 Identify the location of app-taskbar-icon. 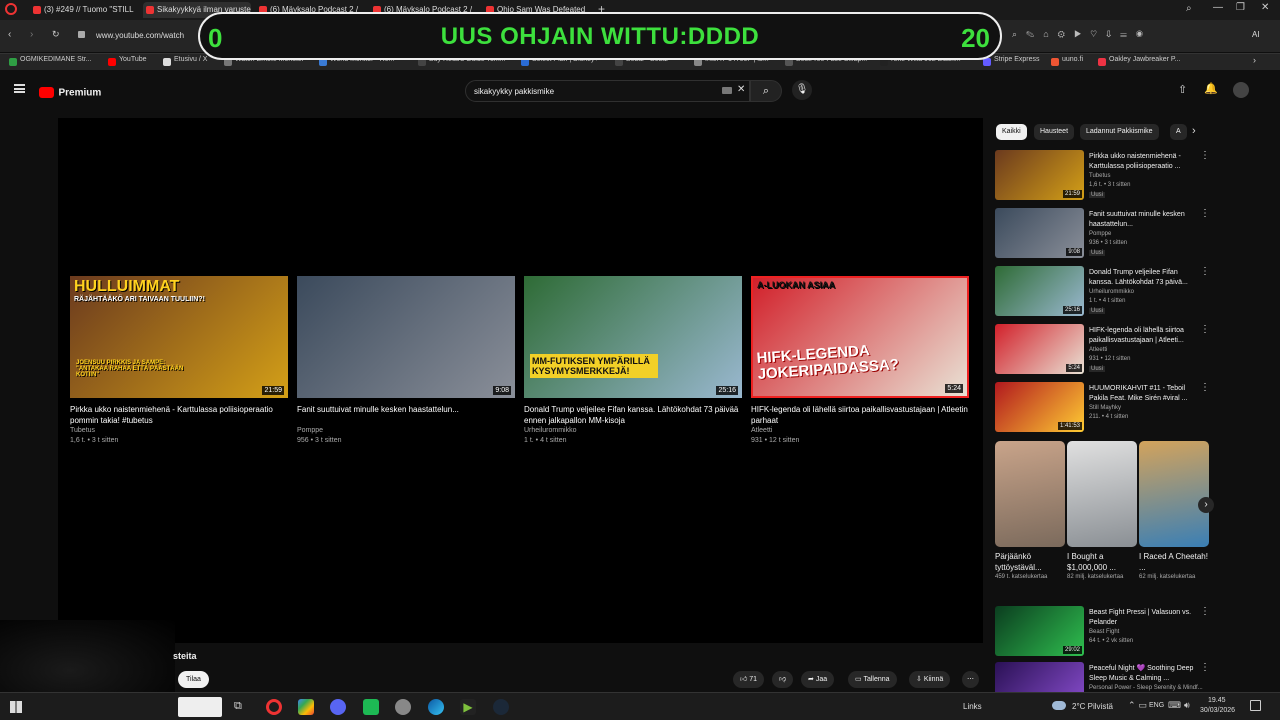
(306, 707).